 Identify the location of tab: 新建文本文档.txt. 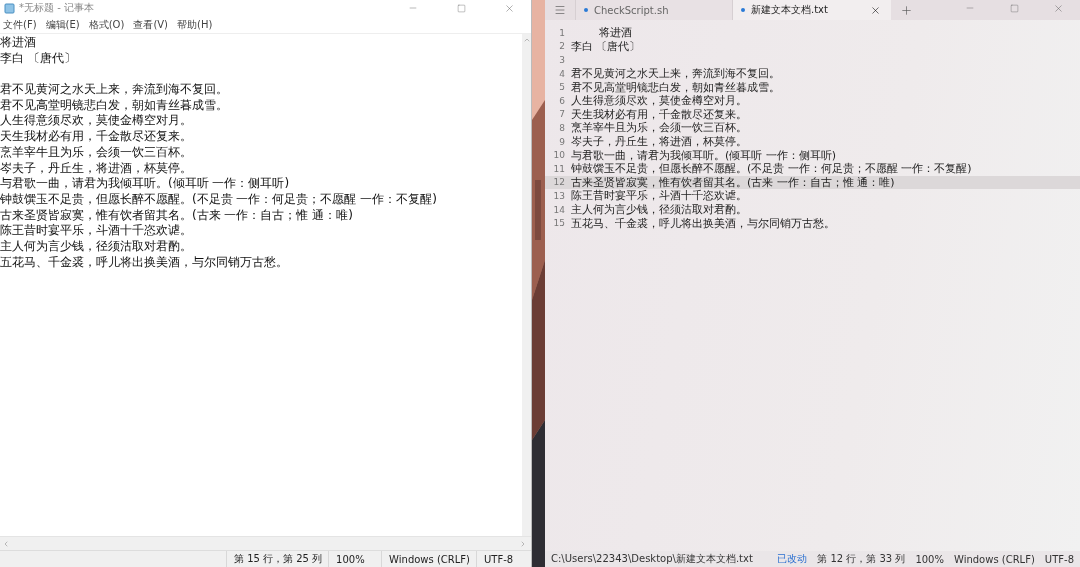
(811, 10).